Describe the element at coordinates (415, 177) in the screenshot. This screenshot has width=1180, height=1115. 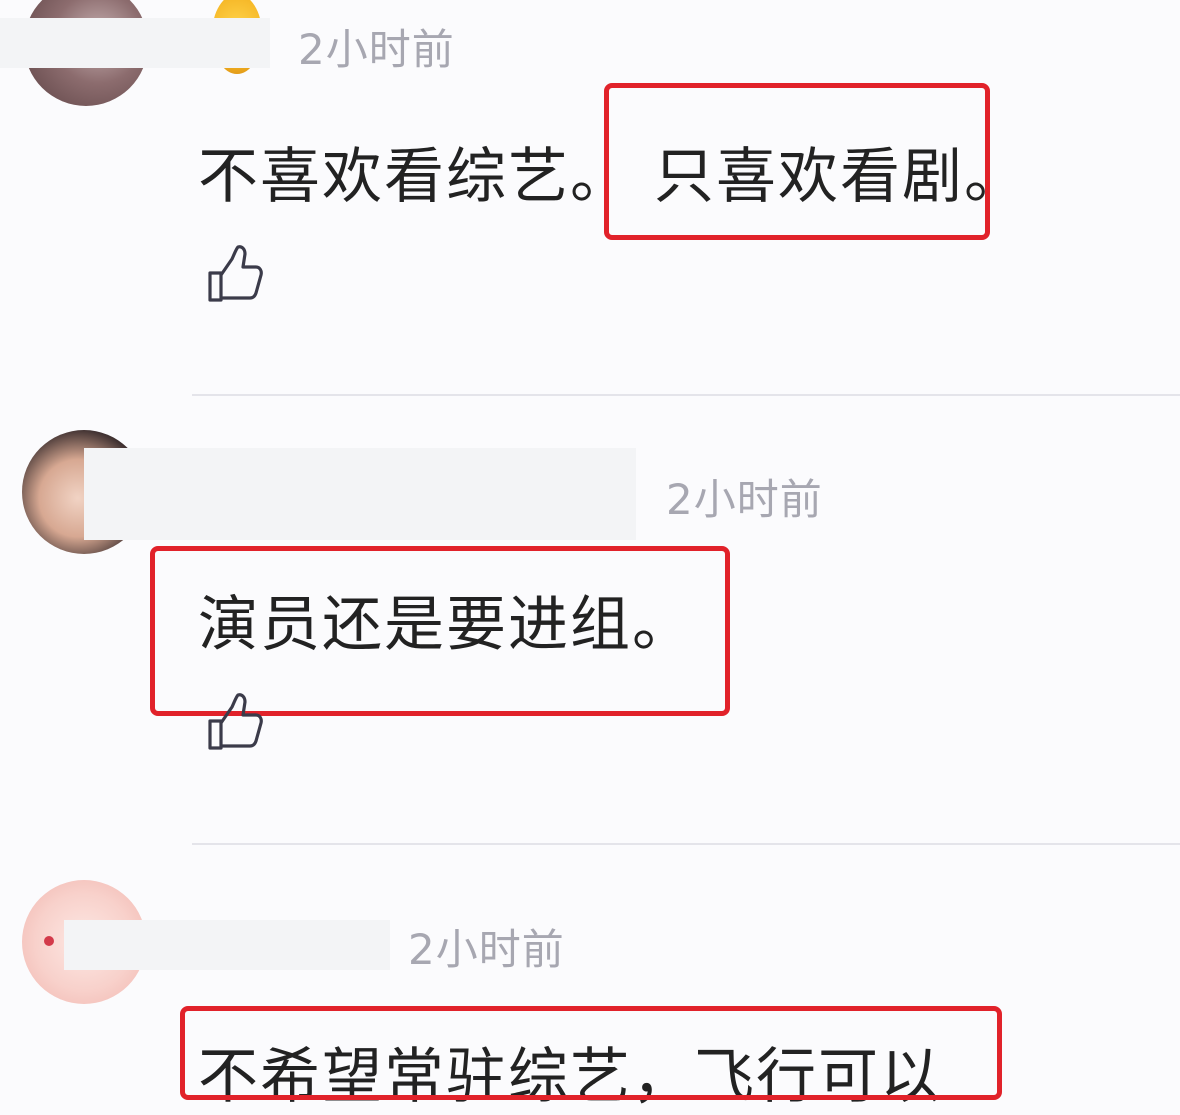
I see `comment-text-part-1: 不喜欢看综艺。` at that location.